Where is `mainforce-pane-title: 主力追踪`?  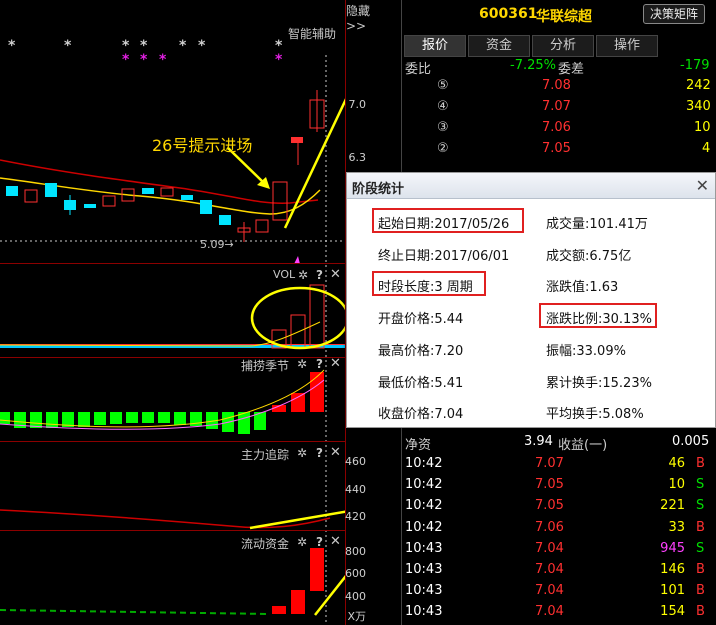
mainforce-pane-title: 主力追踪 is located at coordinates (265, 454).